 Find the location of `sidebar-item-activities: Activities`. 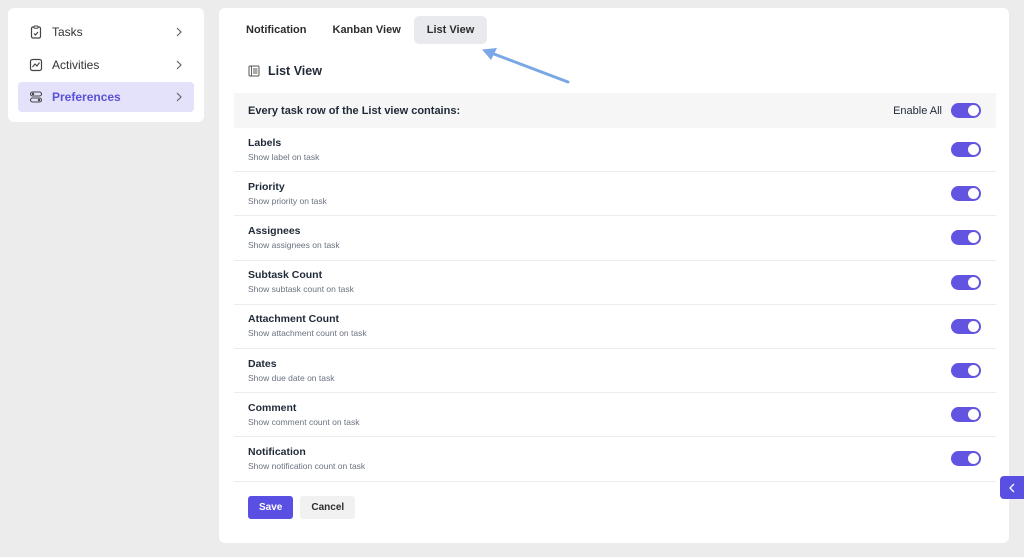

sidebar-item-activities: Activities is located at coordinates (106, 65).